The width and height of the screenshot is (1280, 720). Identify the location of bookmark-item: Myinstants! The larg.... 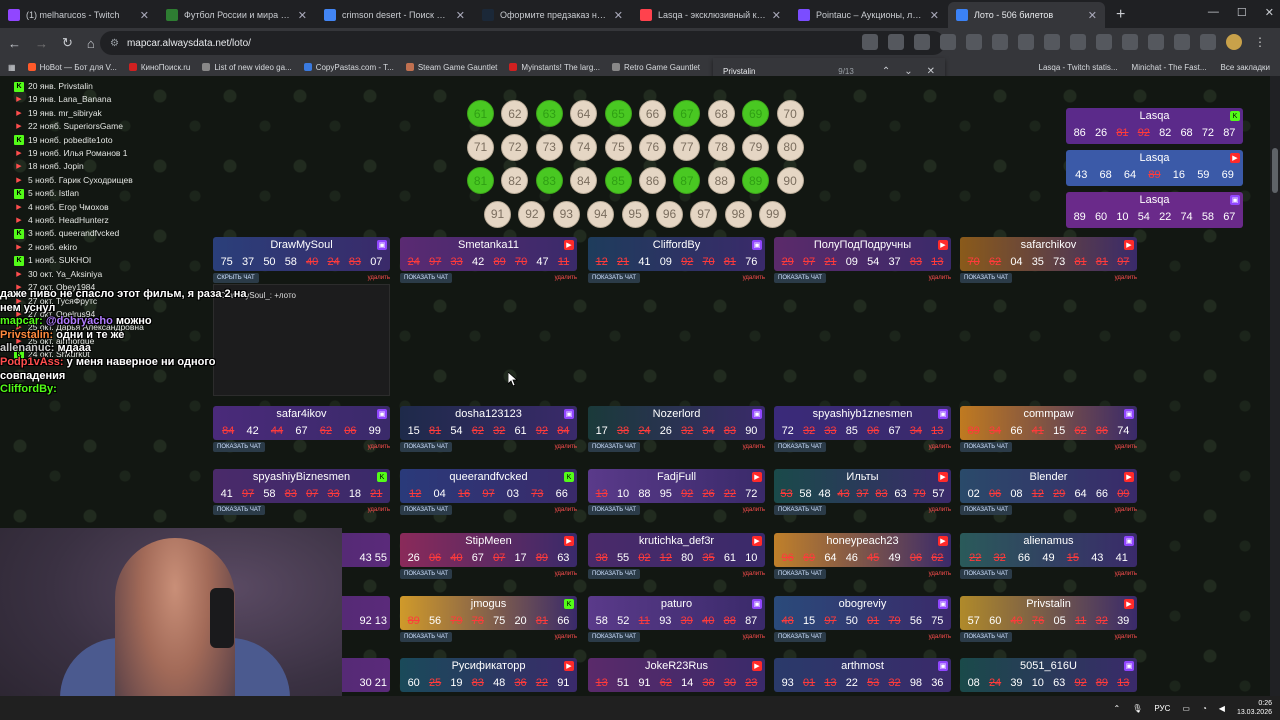
(554, 67).